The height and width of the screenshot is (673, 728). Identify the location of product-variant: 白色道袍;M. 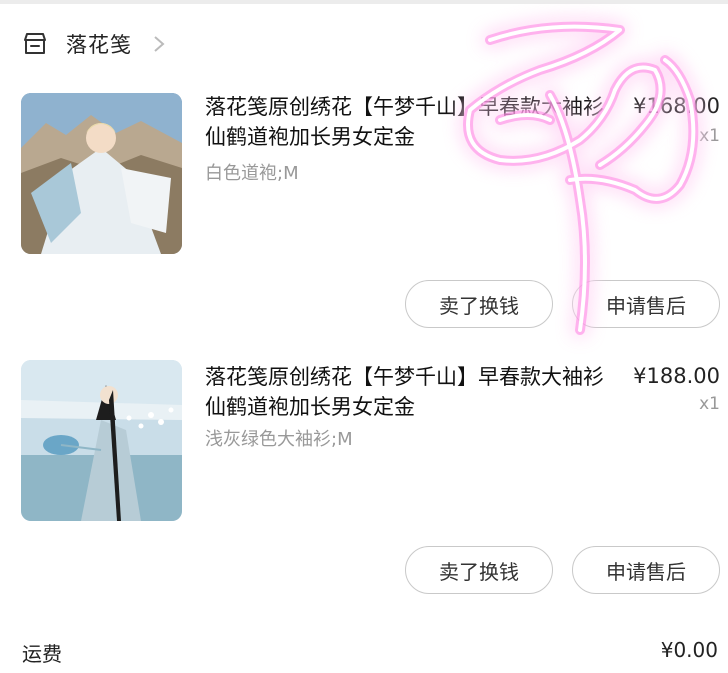
(252, 173).